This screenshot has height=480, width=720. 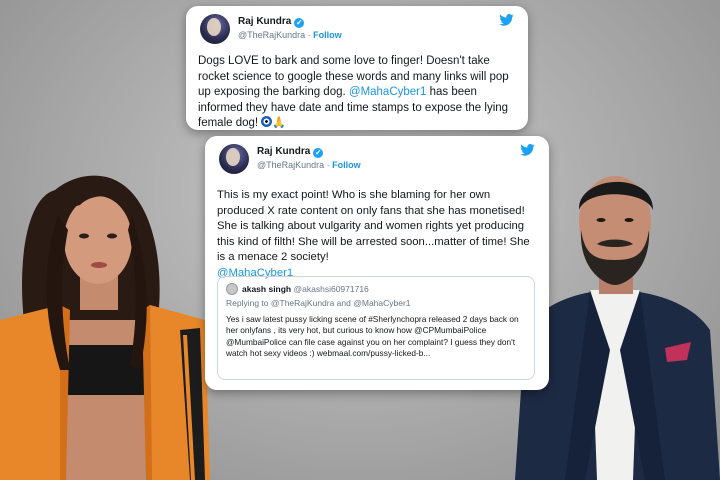 I want to click on quoted-author-name: akash singh, so click(x=267, y=289).